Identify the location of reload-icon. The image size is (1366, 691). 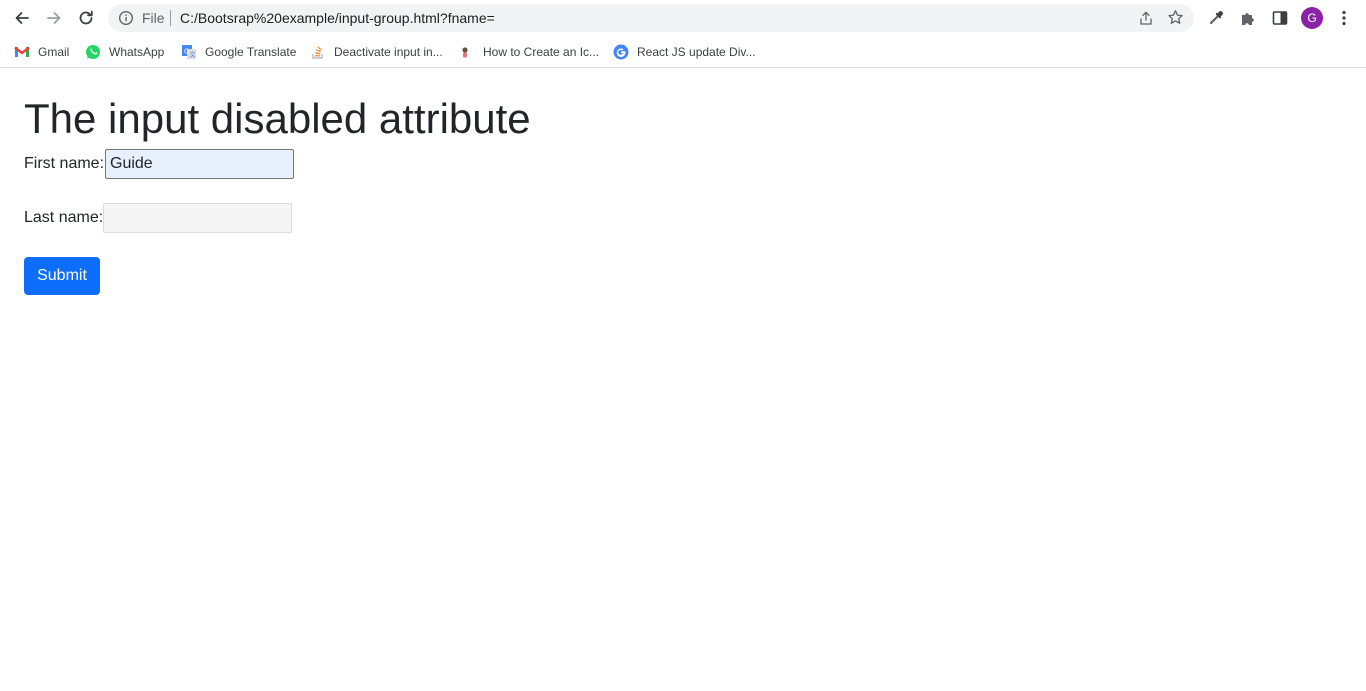
(86, 18).